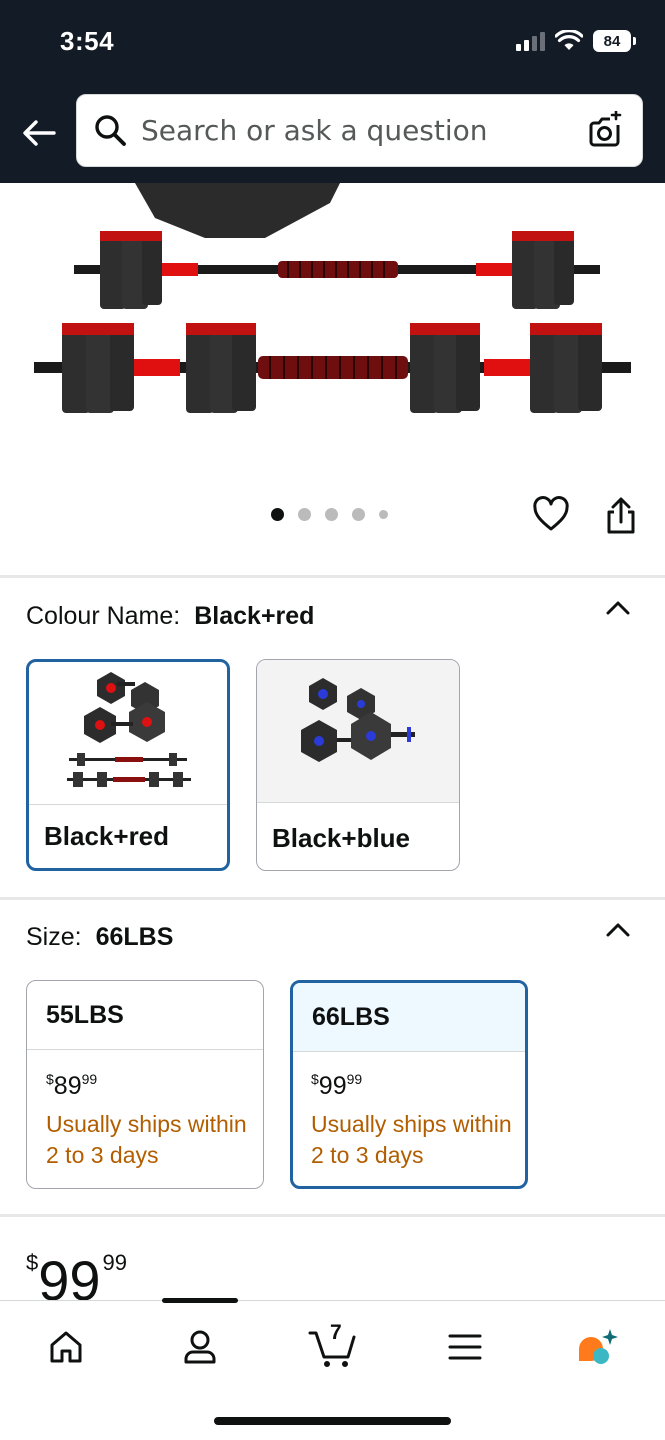  I want to click on nav-rufus, so click(598, 1347).